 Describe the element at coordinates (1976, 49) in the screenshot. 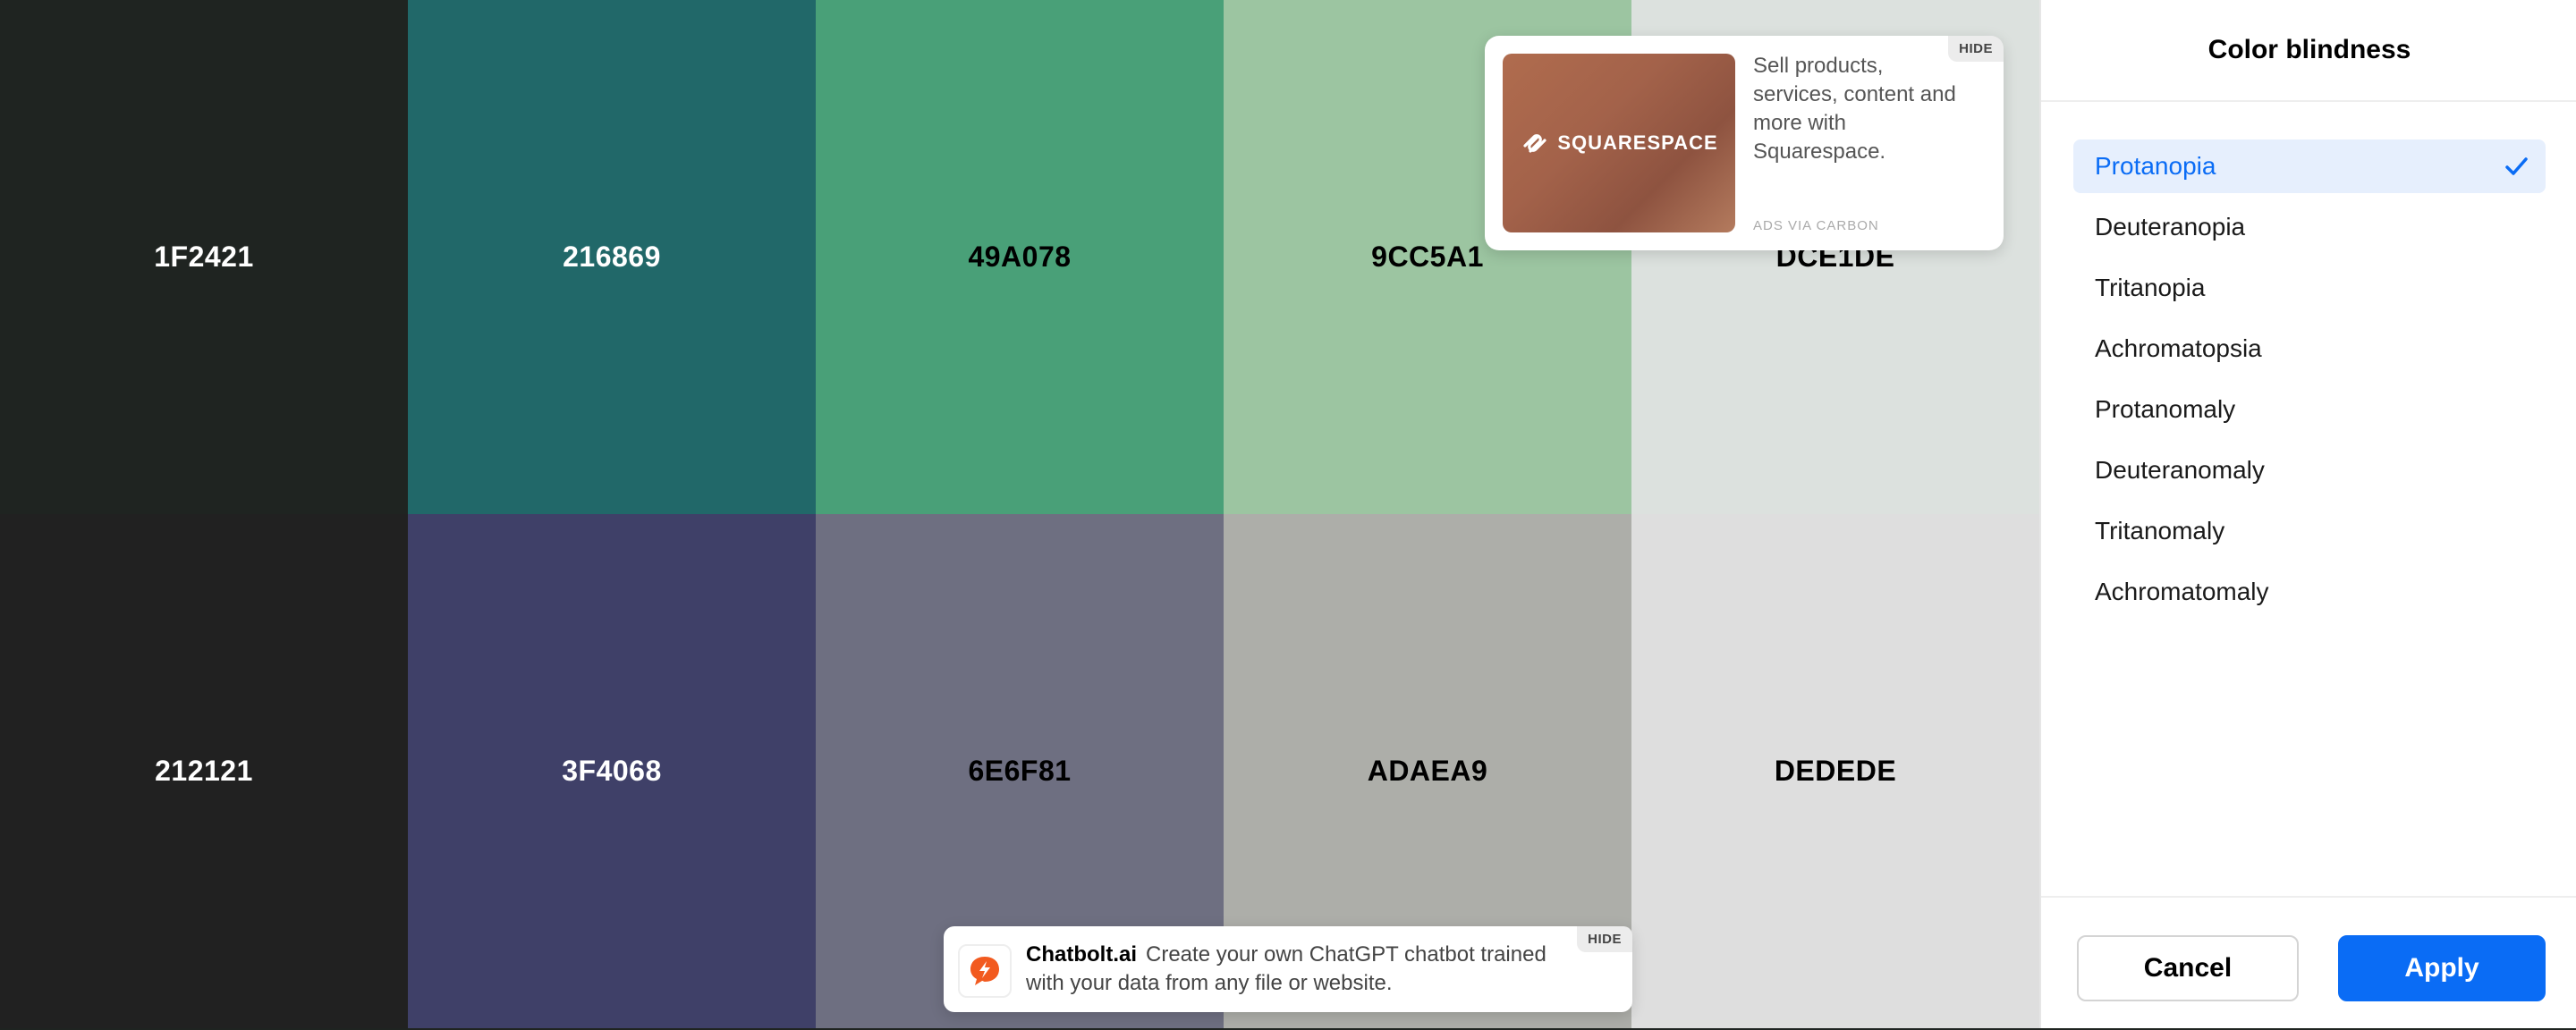

I see `hide-ad-button: HIDE` at that location.